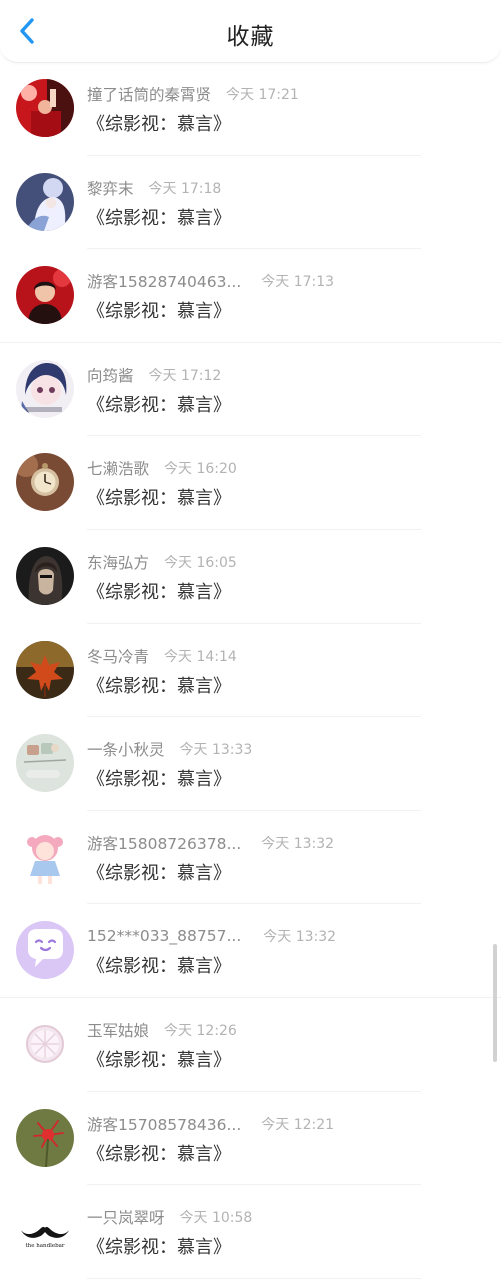 The height and width of the screenshot is (1280, 501). Describe the element at coordinates (118, 656) in the screenshot. I see `nickname: 冬马冷青` at that location.